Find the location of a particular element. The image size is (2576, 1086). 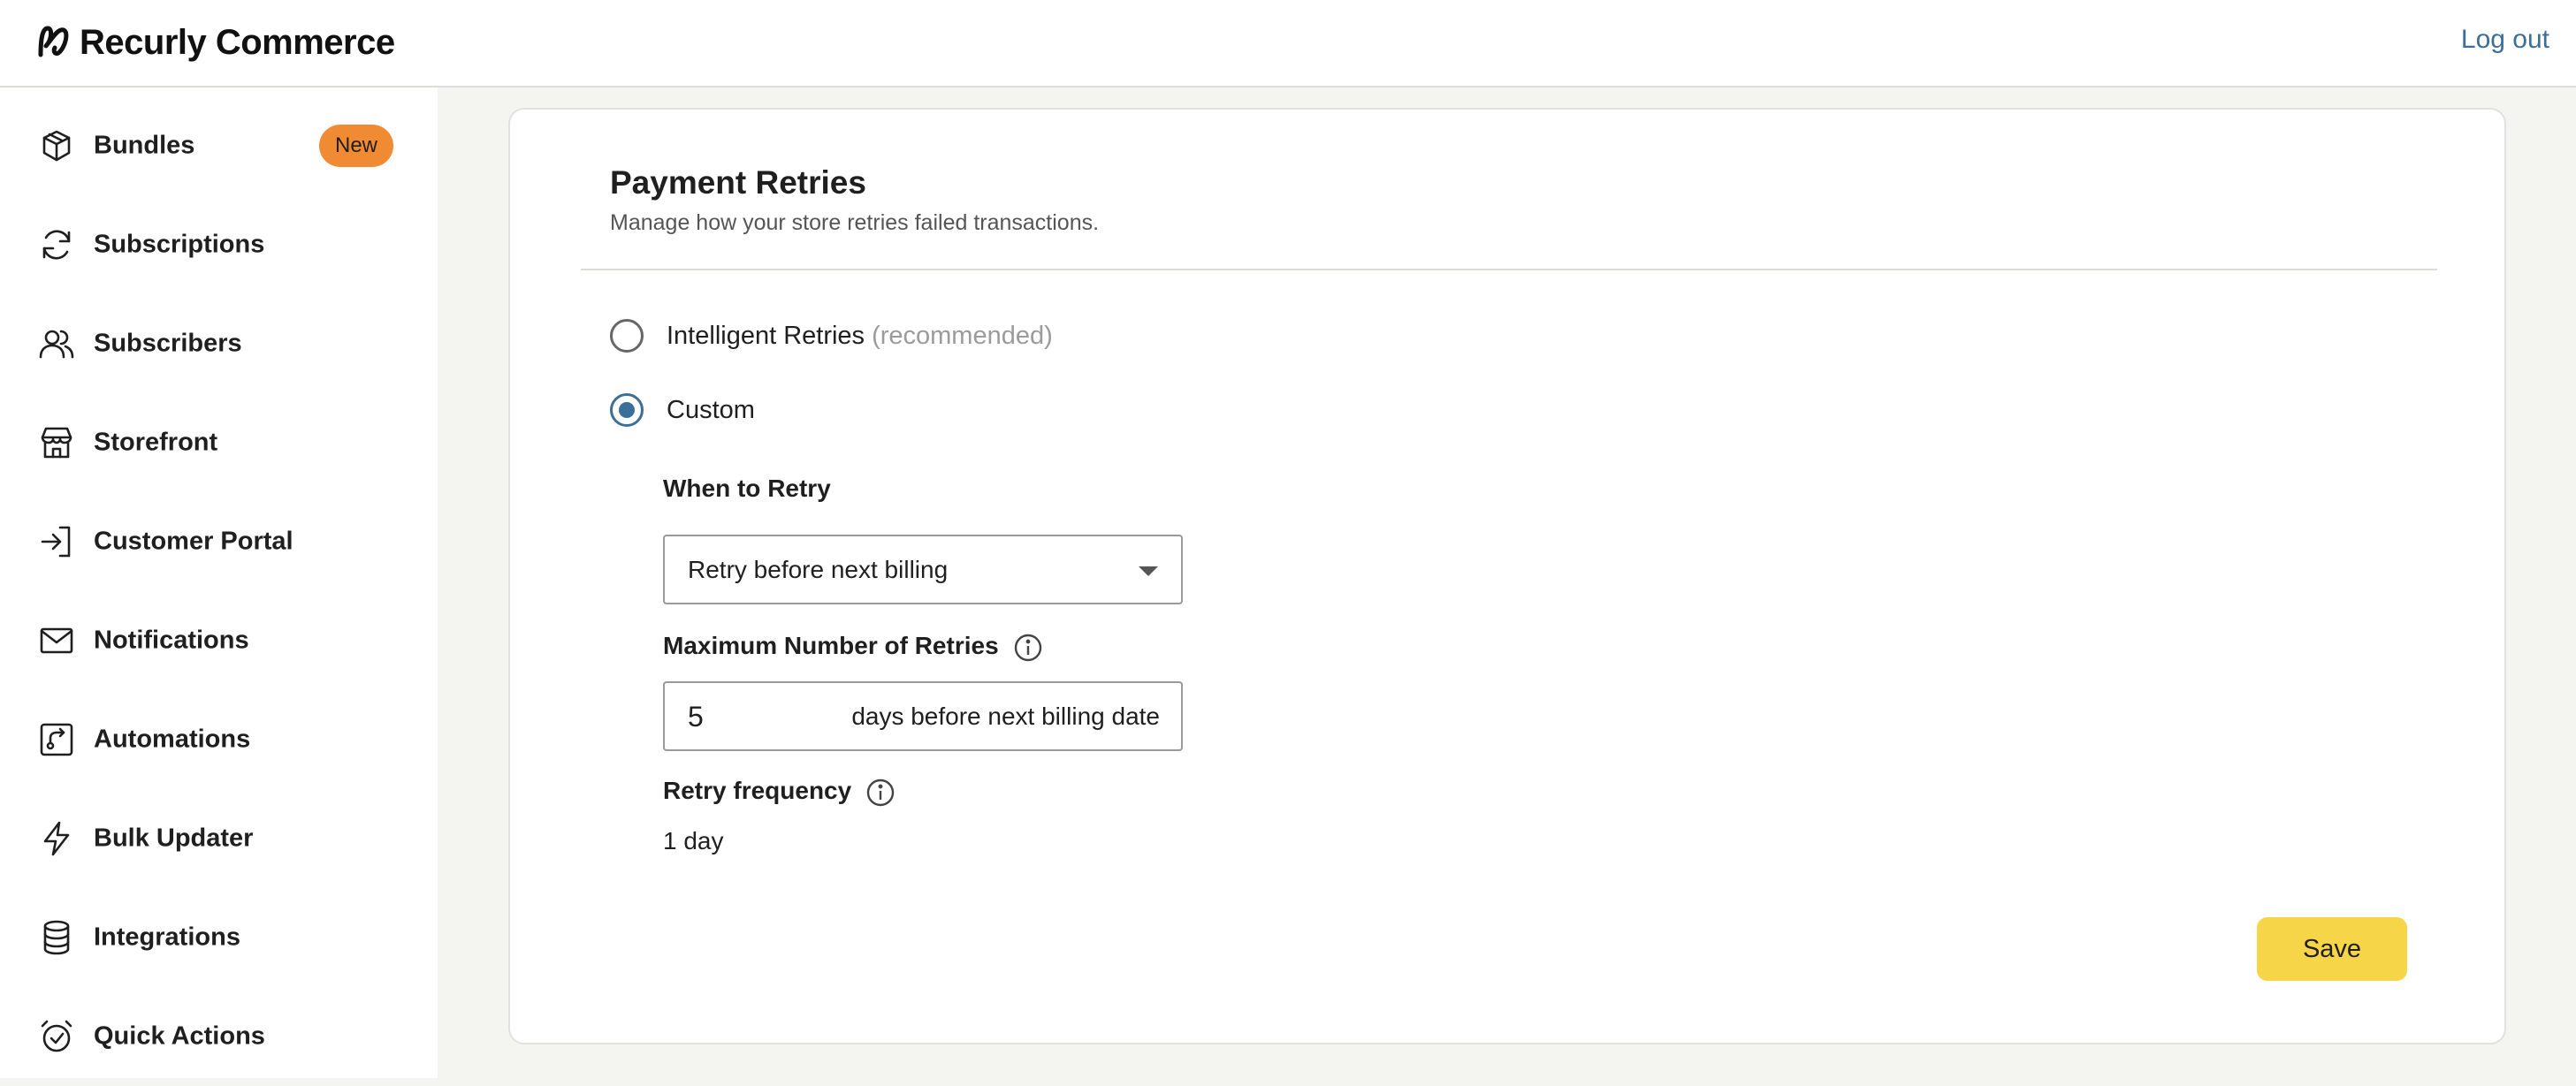

retry-frequency-label-row: Retry frequency is located at coordinates (779, 792).